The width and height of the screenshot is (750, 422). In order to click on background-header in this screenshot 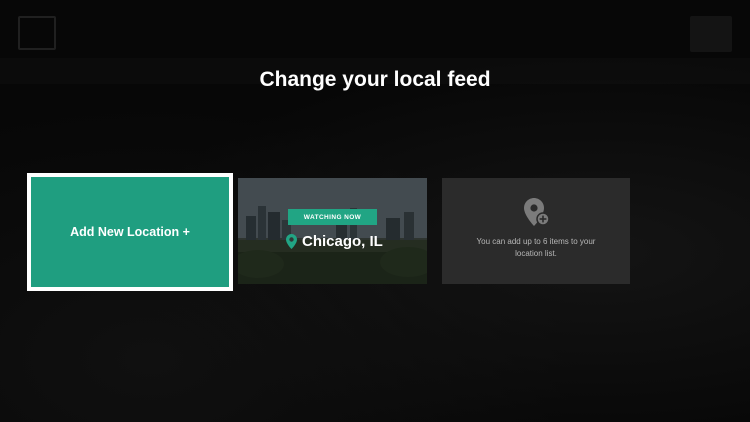, I will do `click(37, 33)`.